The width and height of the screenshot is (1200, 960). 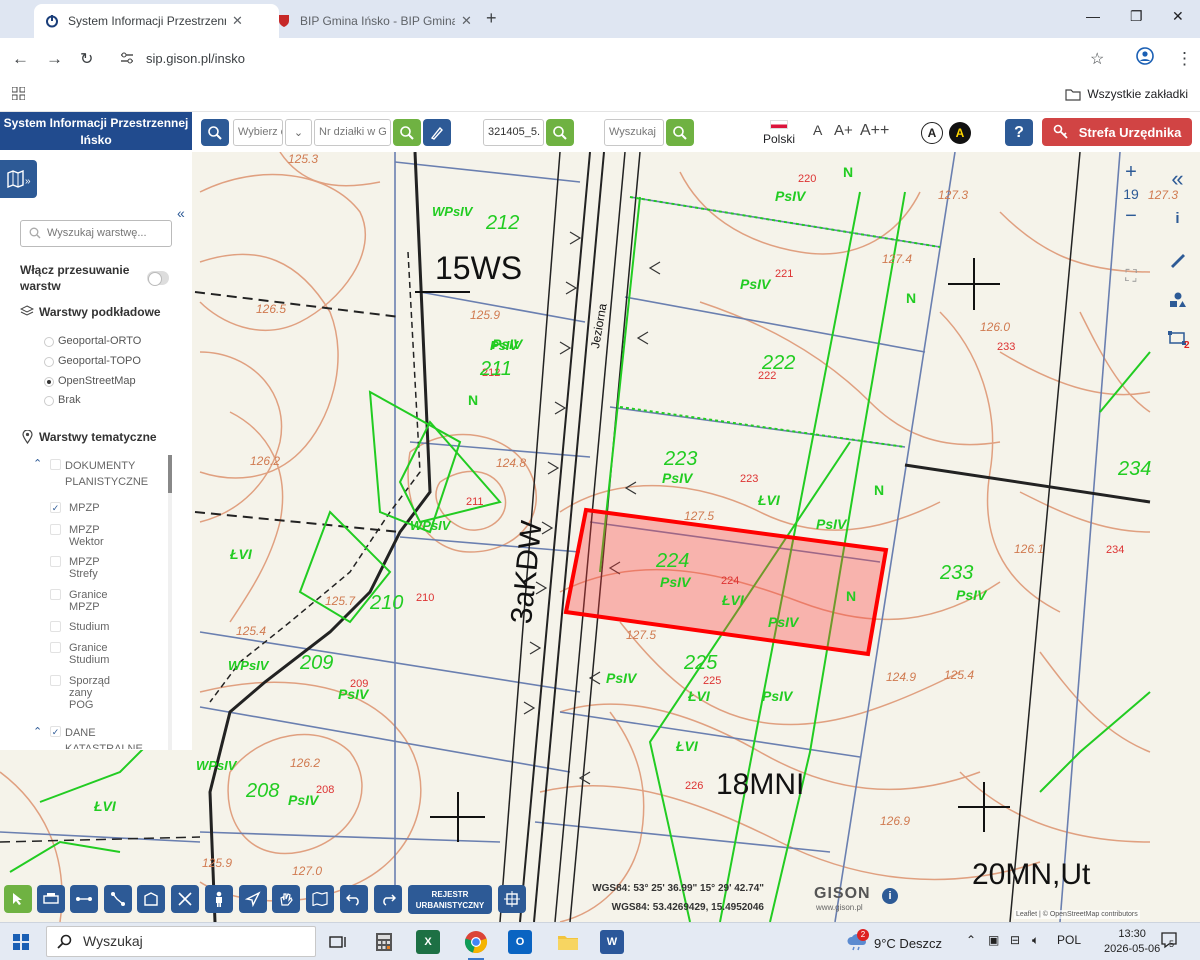 What do you see at coordinates (253, 899) in the screenshot?
I see `navigate-button` at bounding box center [253, 899].